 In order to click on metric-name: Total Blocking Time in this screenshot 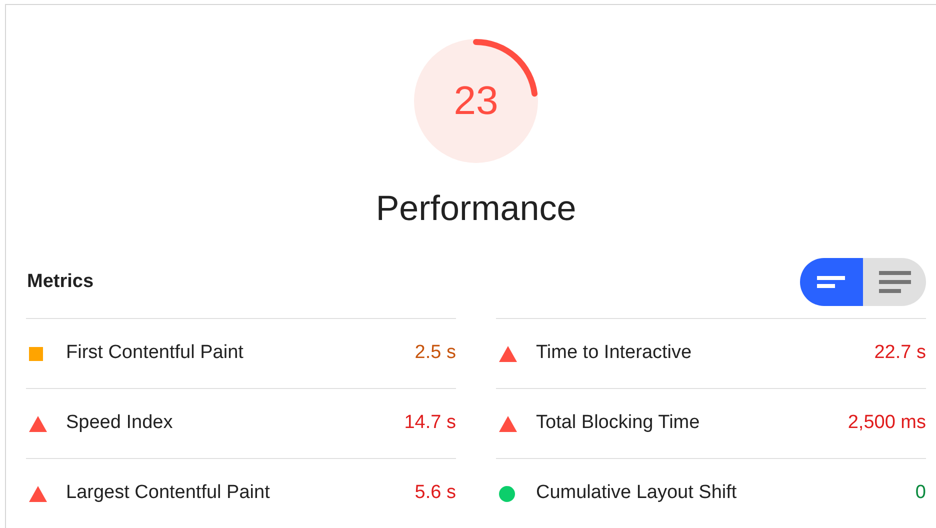, I will do `click(618, 423)`.